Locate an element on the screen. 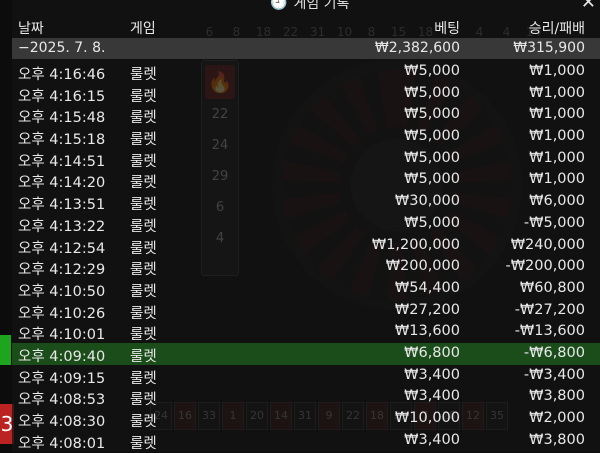  history-row: 오후 4:14:20 룰렛 ₩5,000 ₩1,000 is located at coordinates (306, 180).